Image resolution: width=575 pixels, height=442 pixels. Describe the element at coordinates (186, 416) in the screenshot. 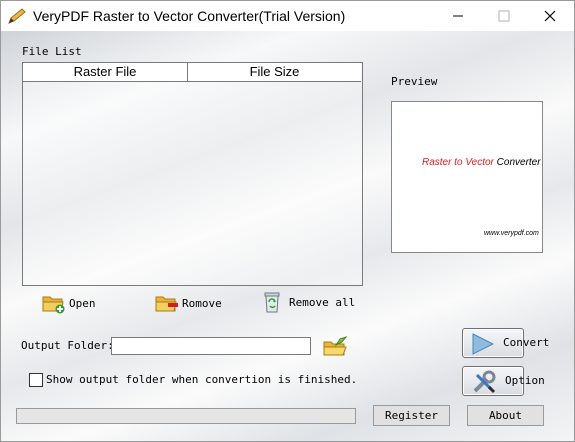

I see `progress-bar` at that location.